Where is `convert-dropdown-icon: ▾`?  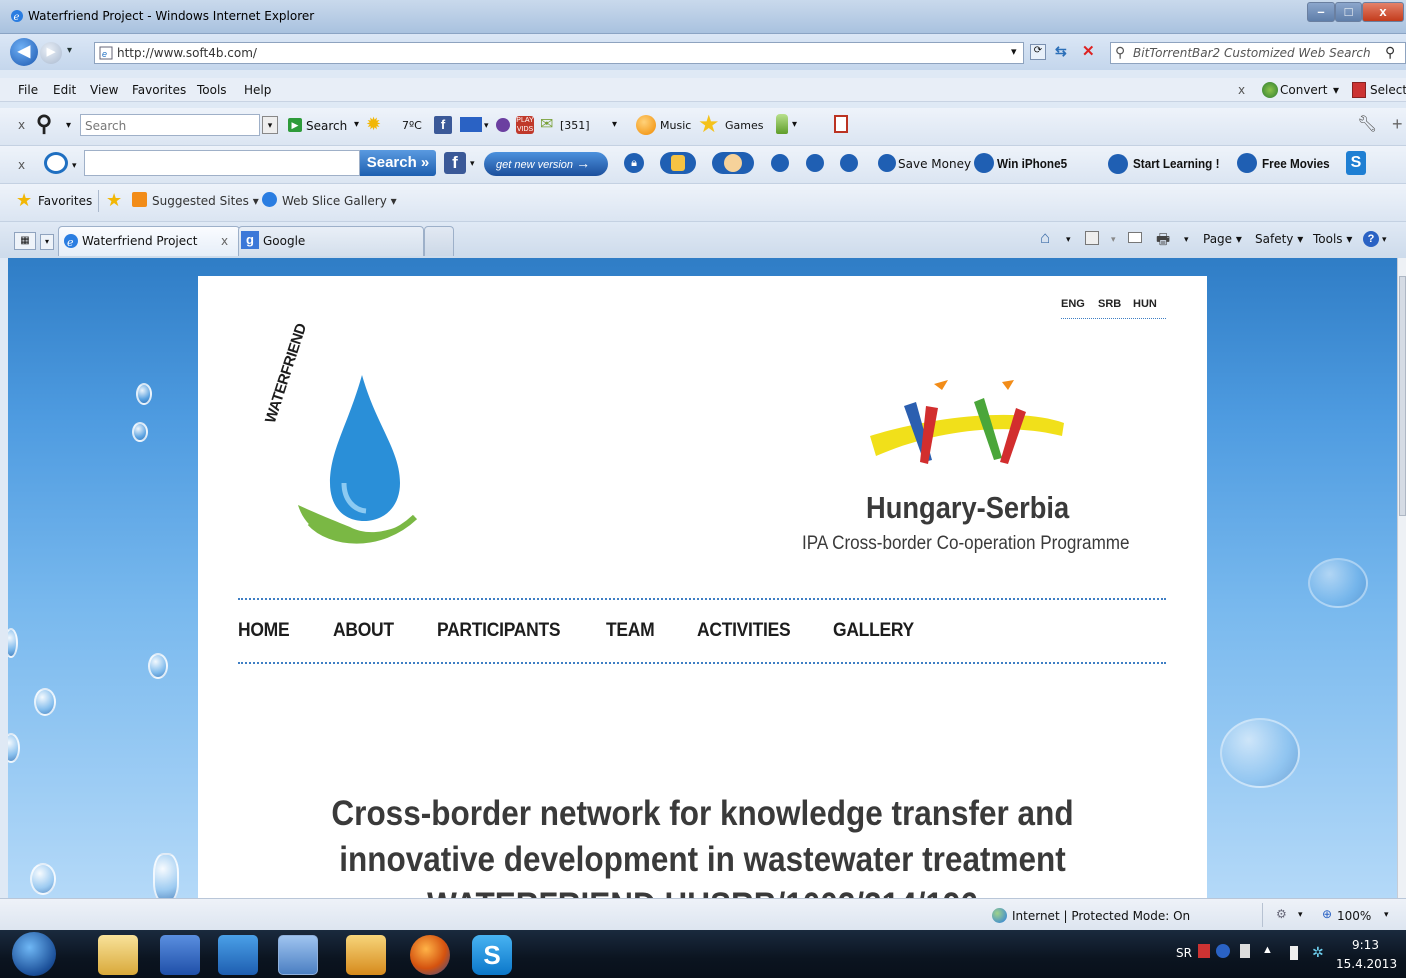
convert-dropdown-icon: ▾ is located at coordinates (1336, 90).